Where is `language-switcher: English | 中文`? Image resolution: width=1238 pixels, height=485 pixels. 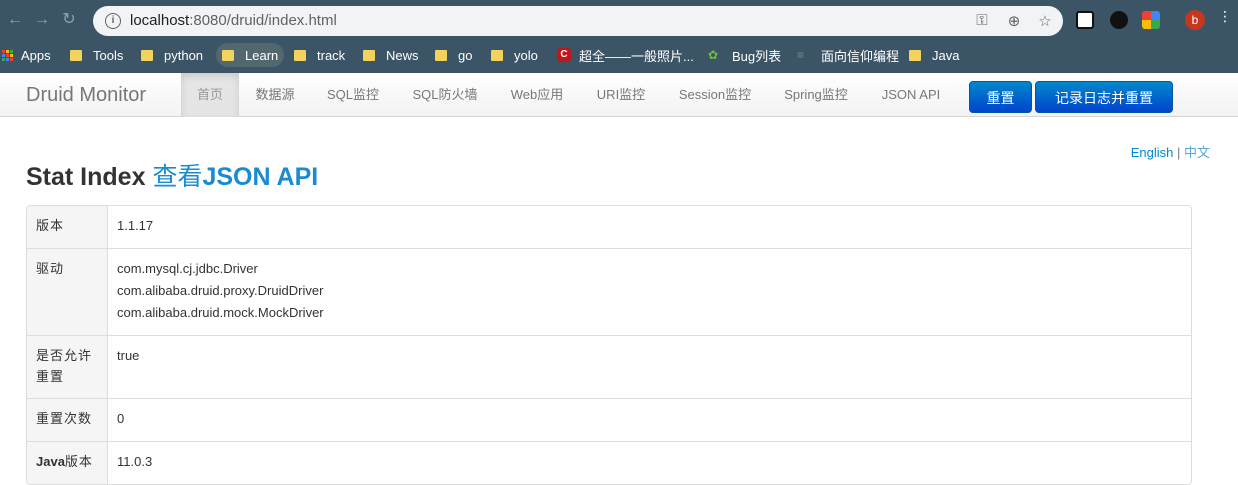 language-switcher: English | 中文 is located at coordinates (1170, 151).